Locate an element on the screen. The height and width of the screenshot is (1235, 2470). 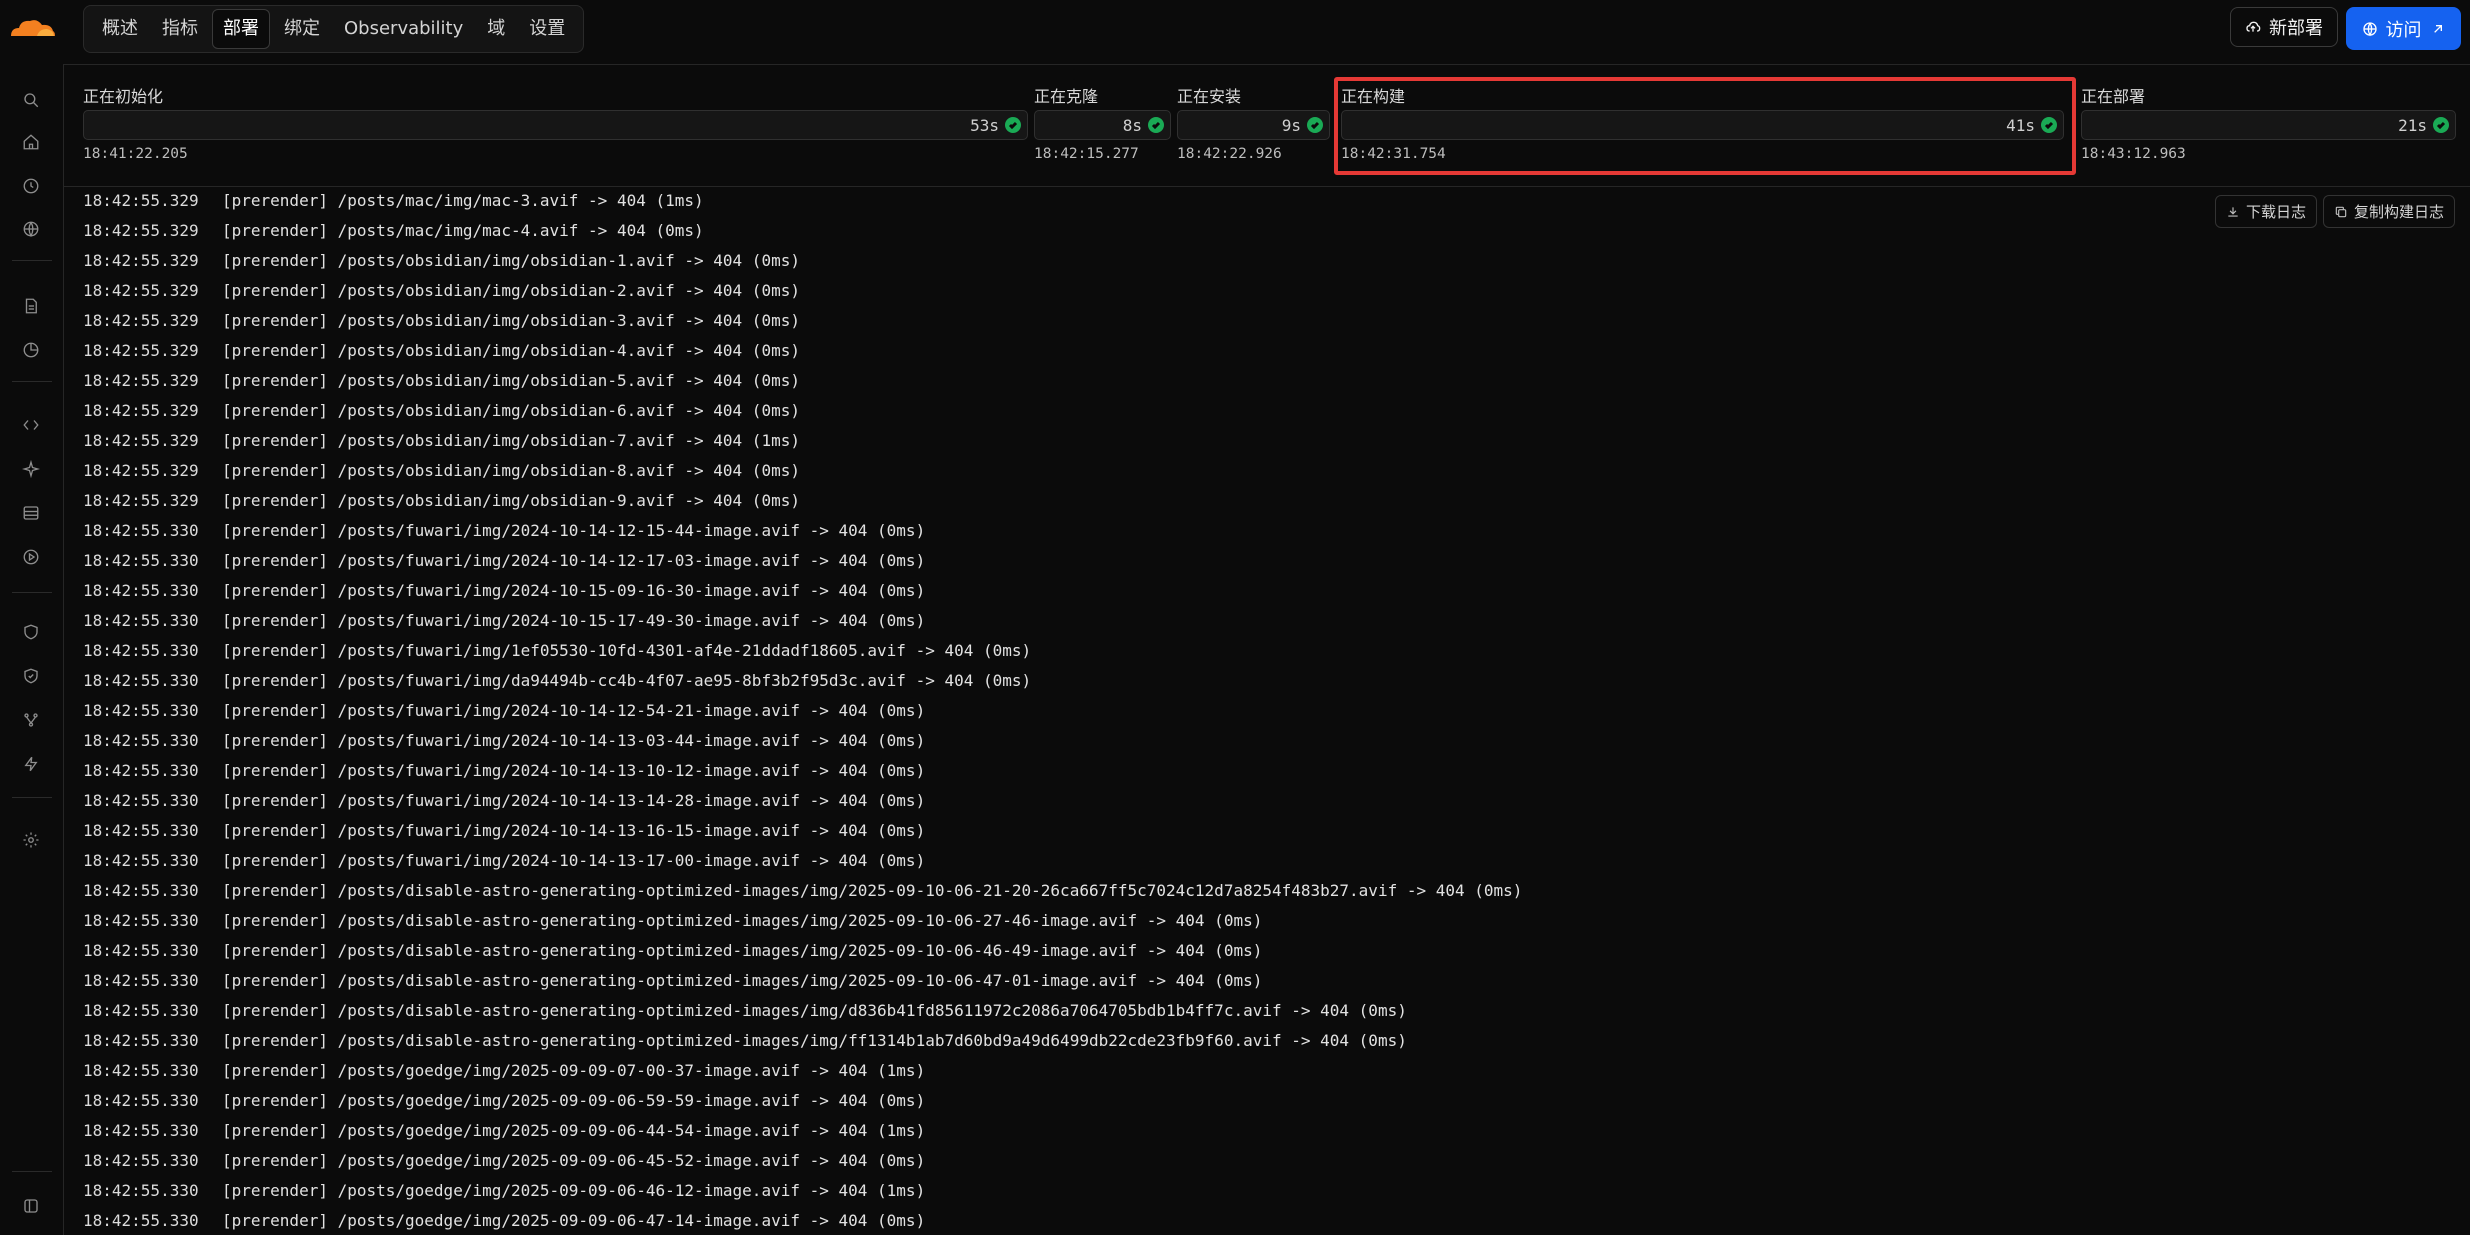
download-icon is located at coordinates (2233, 211).